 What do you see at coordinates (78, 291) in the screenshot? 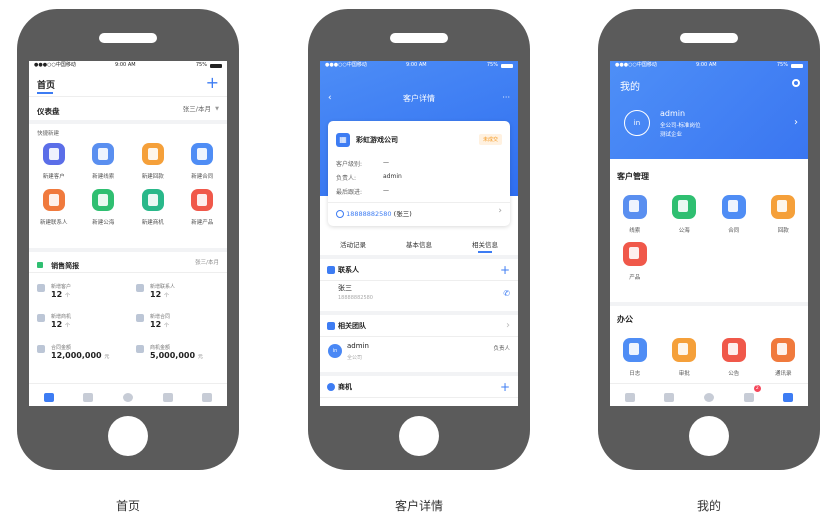
I see `stat-new-customers: 新增客户 12 个` at bounding box center [78, 291].